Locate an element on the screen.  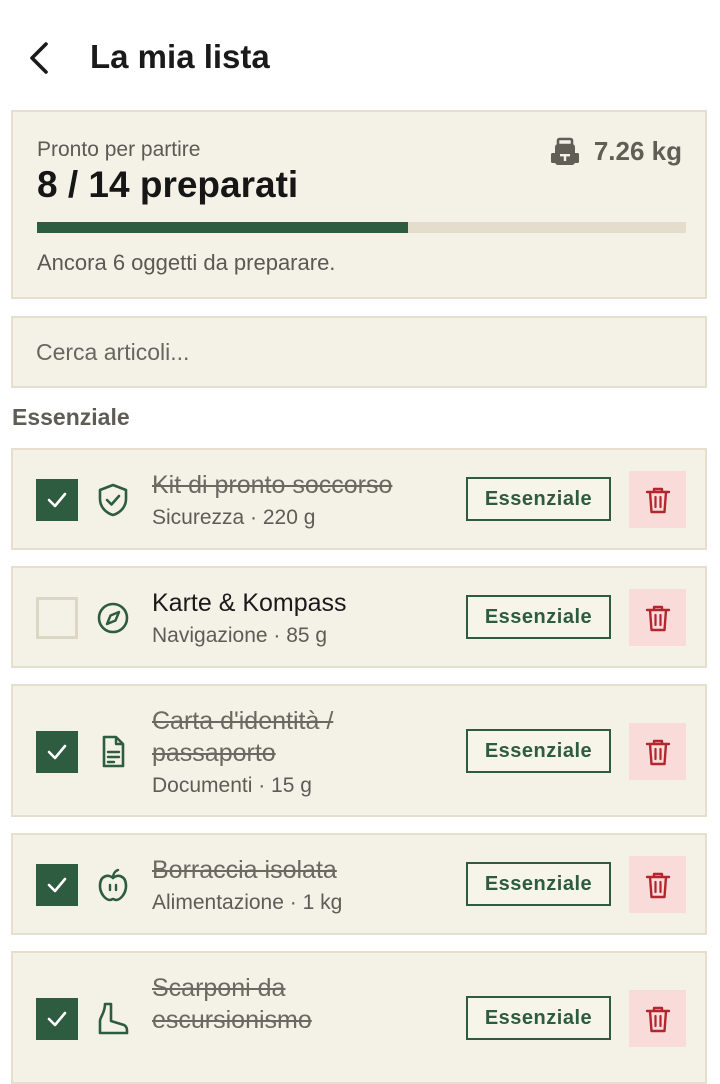
packing-progress-fill is located at coordinates (222, 227).